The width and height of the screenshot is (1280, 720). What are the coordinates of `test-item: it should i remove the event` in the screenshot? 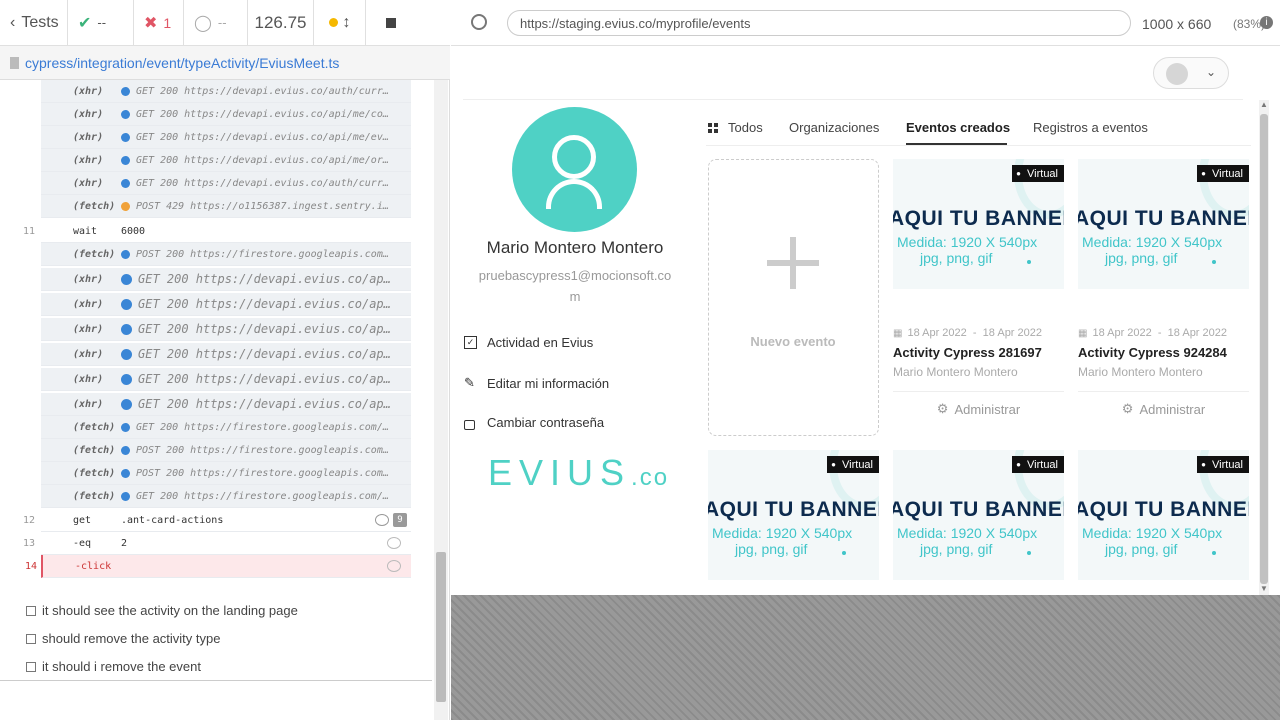 It's located at (113, 666).